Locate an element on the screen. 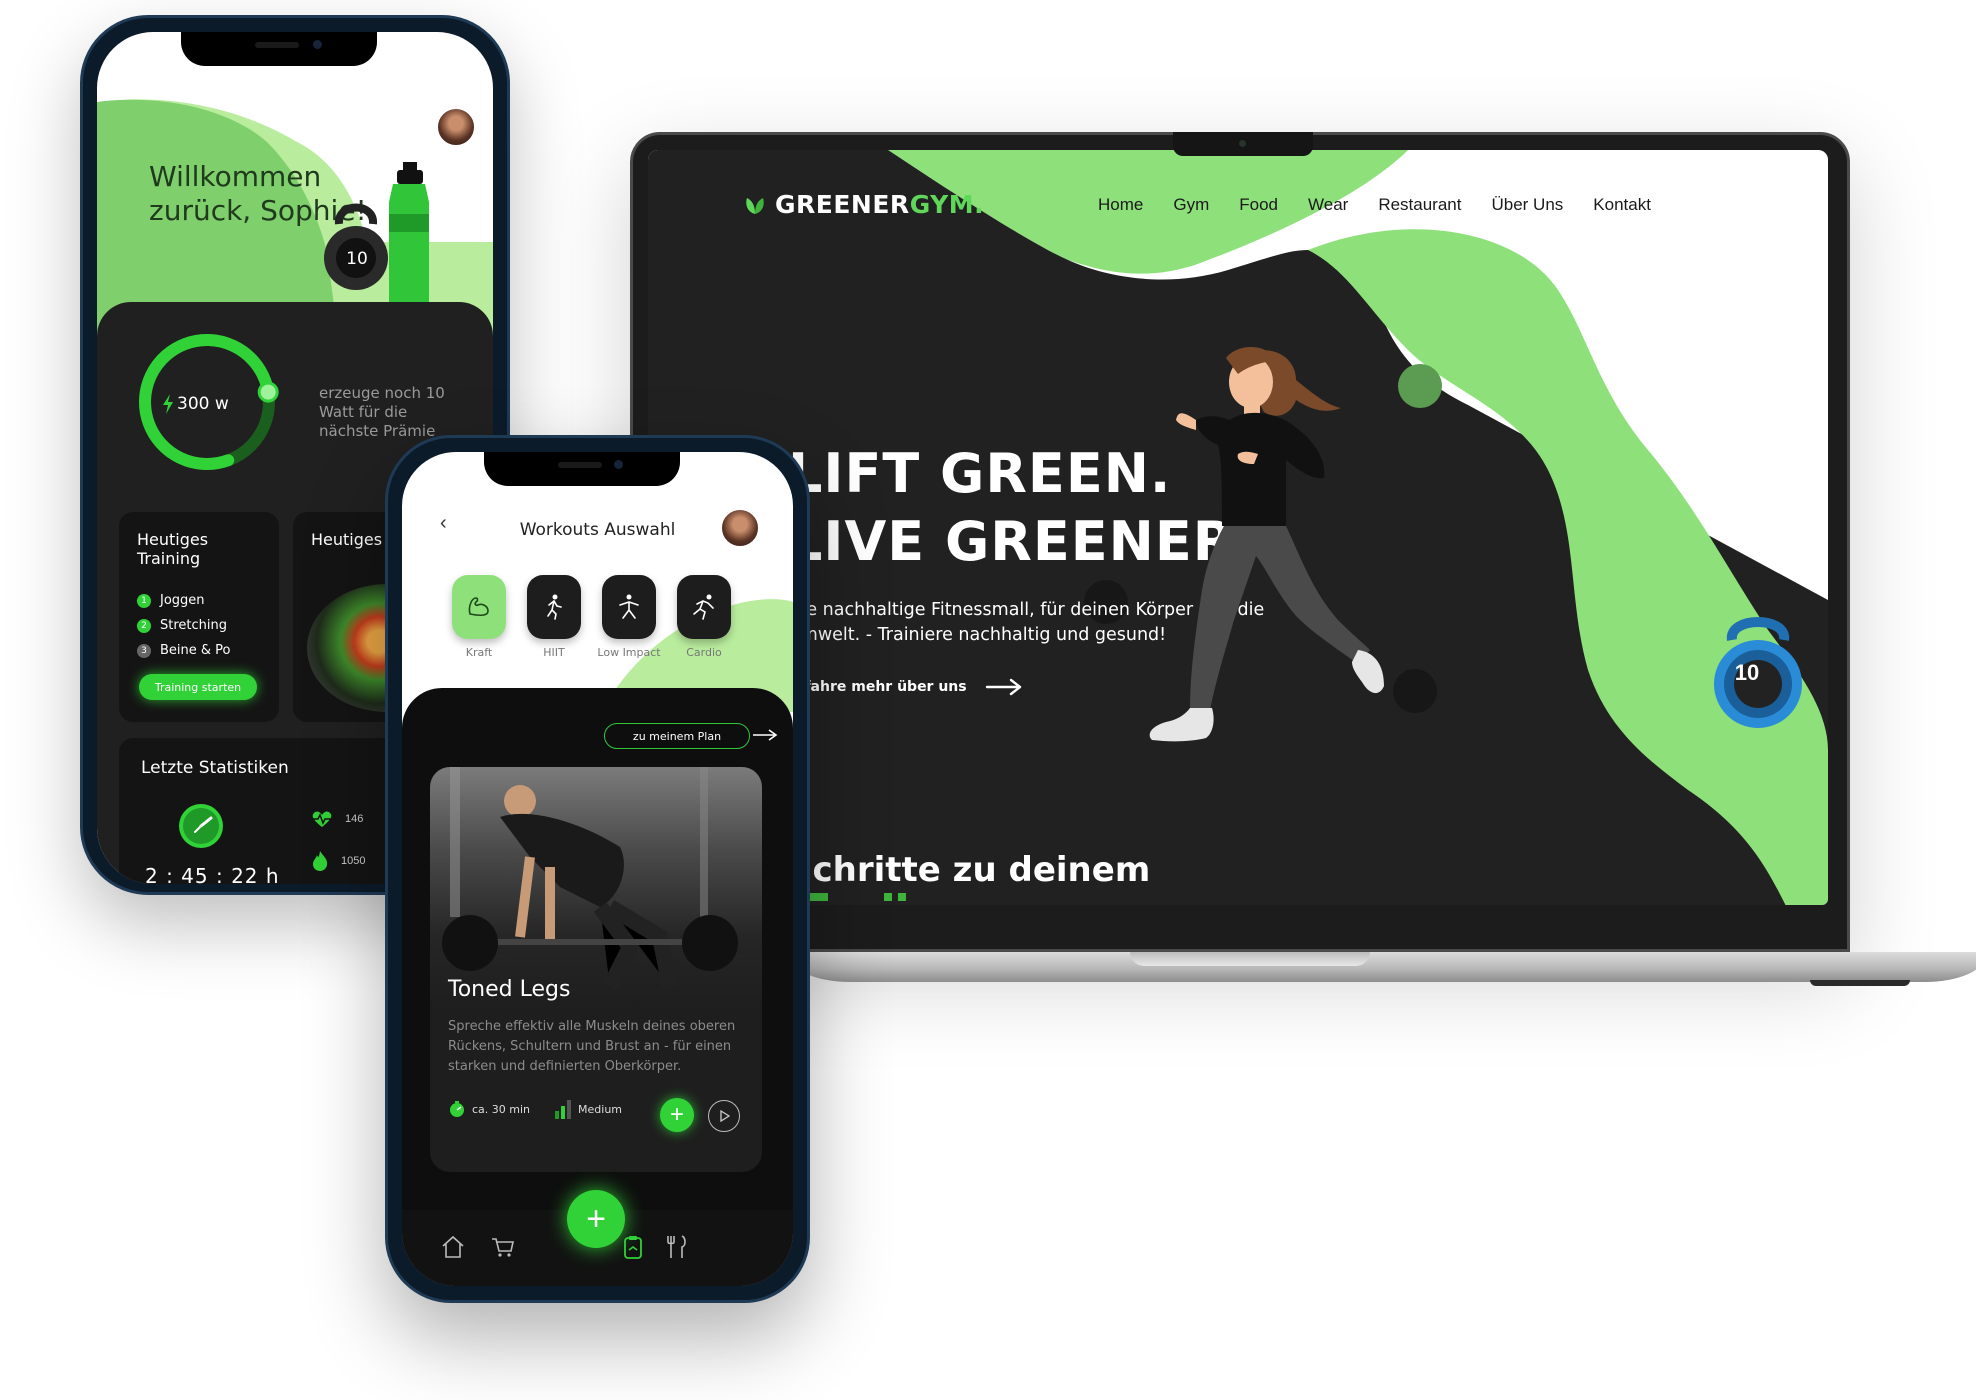 The width and height of the screenshot is (1976, 1400). category-label: Cardio is located at coordinates (704, 652).